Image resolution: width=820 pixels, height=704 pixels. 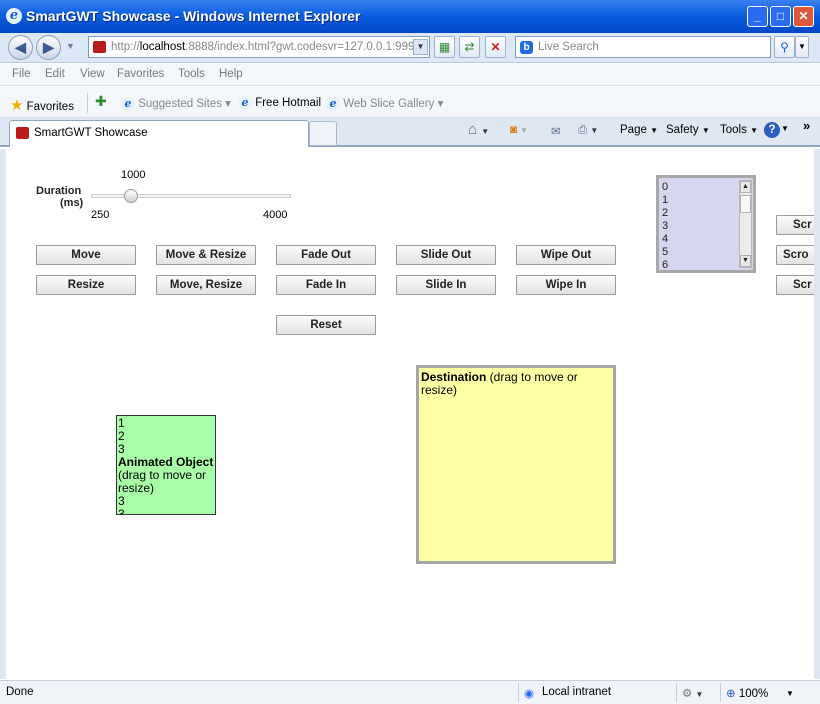 What do you see at coordinates (795, 255) in the screenshot?
I see `scroll-button-2: Scro` at bounding box center [795, 255].